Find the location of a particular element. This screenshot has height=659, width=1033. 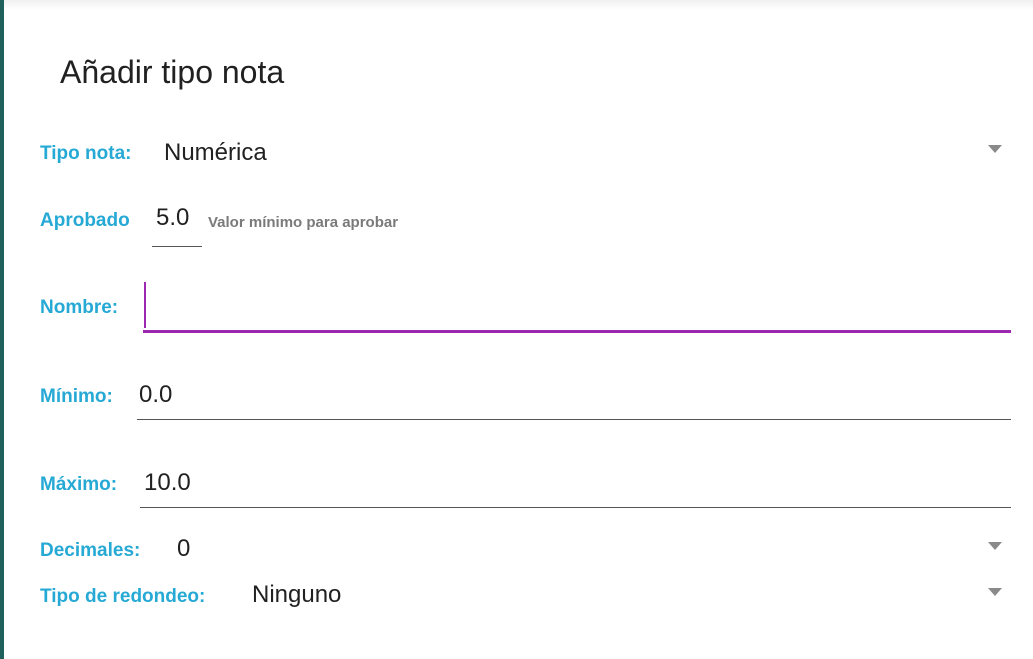

aprobado-hint: Valor mínimo para aprobar is located at coordinates (303, 222).